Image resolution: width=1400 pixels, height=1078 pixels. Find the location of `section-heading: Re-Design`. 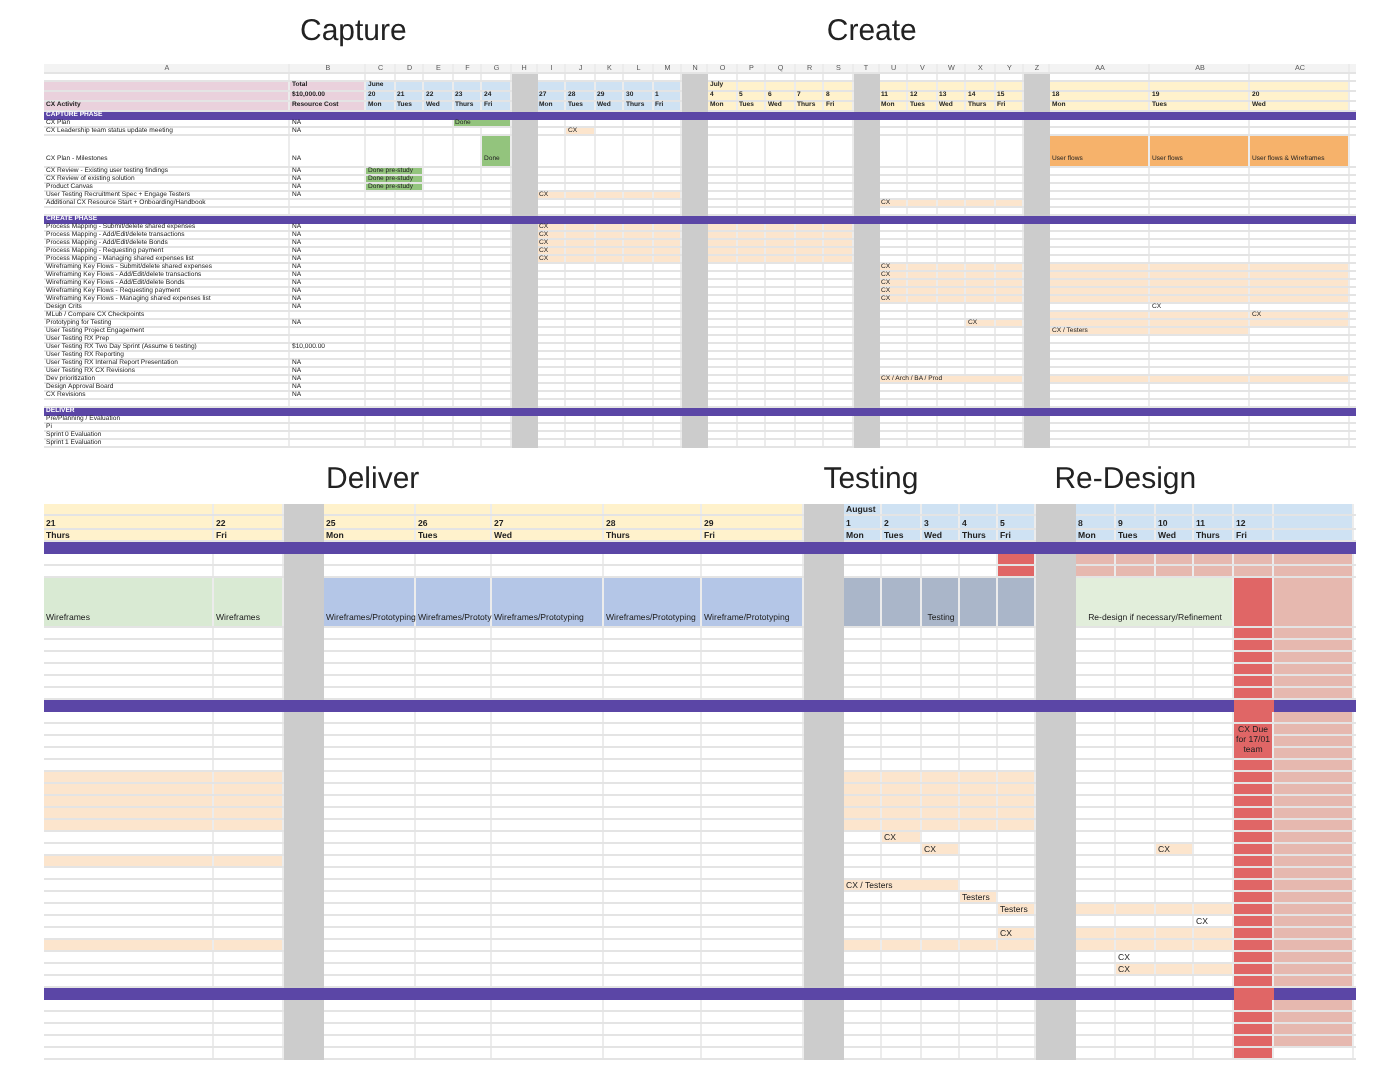

section-heading: Re-Design is located at coordinates (1125, 478).